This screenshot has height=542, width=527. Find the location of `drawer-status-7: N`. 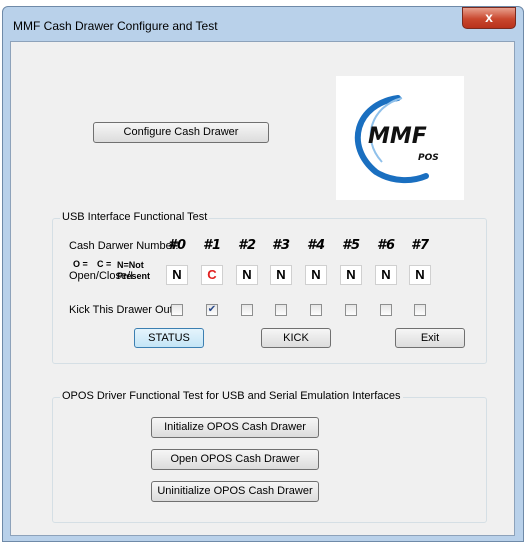

drawer-status-7: N is located at coordinates (420, 275).